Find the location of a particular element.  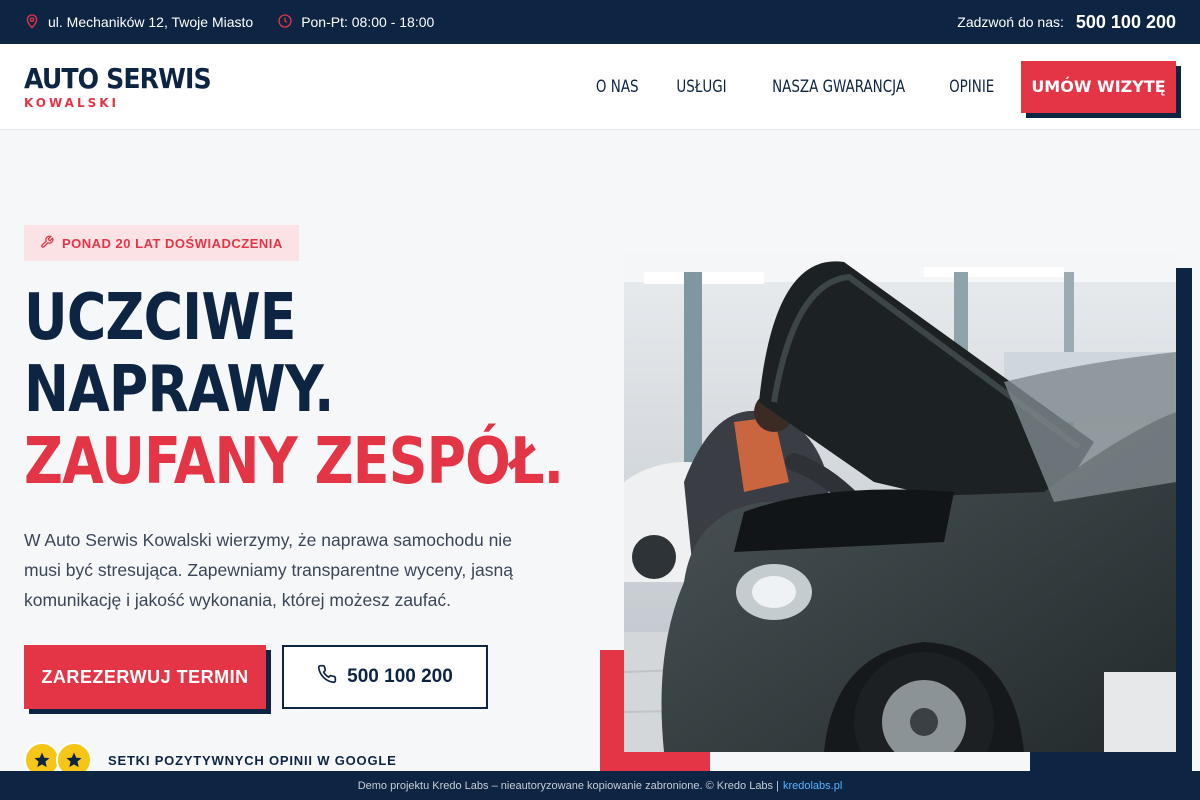

footer-link: kredolabs.pl is located at coordinates (812, 786).